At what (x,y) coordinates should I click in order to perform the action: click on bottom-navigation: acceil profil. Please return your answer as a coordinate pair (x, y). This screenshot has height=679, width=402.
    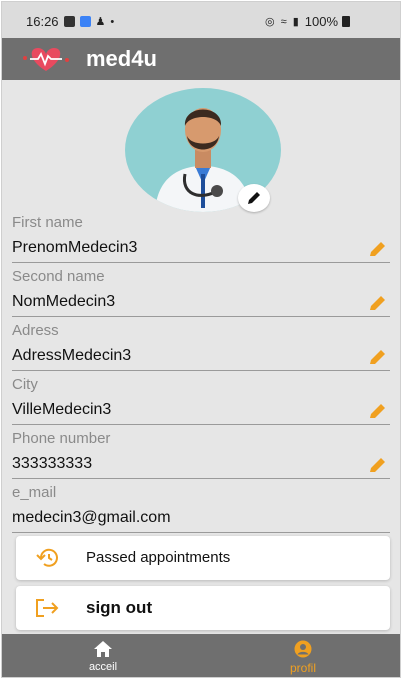
    Looking at the image, I should click on (201, 655).